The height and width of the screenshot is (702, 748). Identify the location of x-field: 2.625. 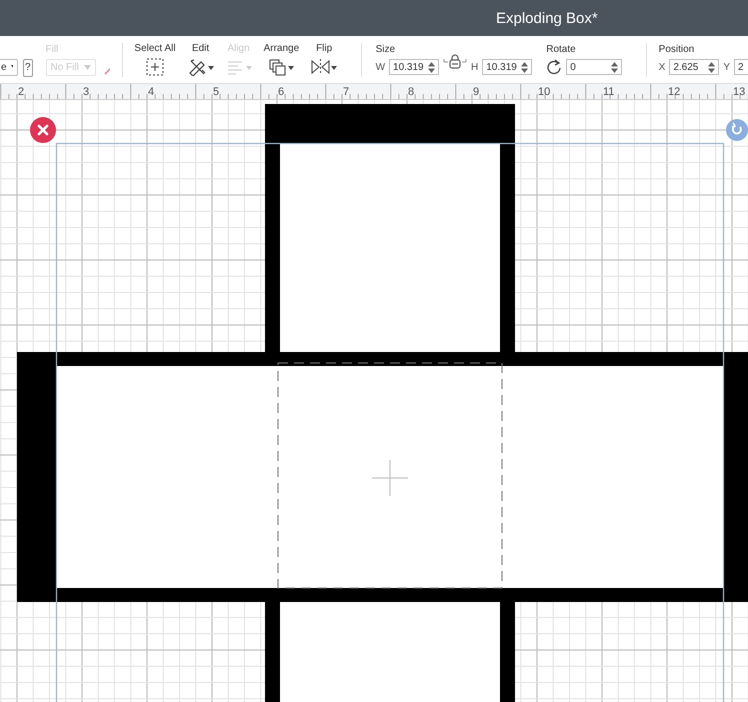
(694, 67).